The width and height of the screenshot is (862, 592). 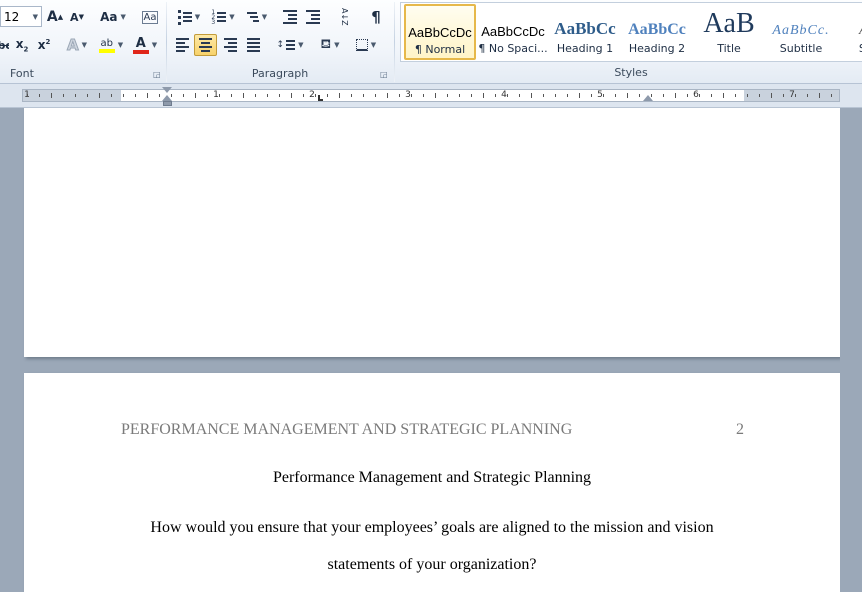 I want to click on style-subtitle: AaBbCc. Subtitle, so click(x=801, y=32).